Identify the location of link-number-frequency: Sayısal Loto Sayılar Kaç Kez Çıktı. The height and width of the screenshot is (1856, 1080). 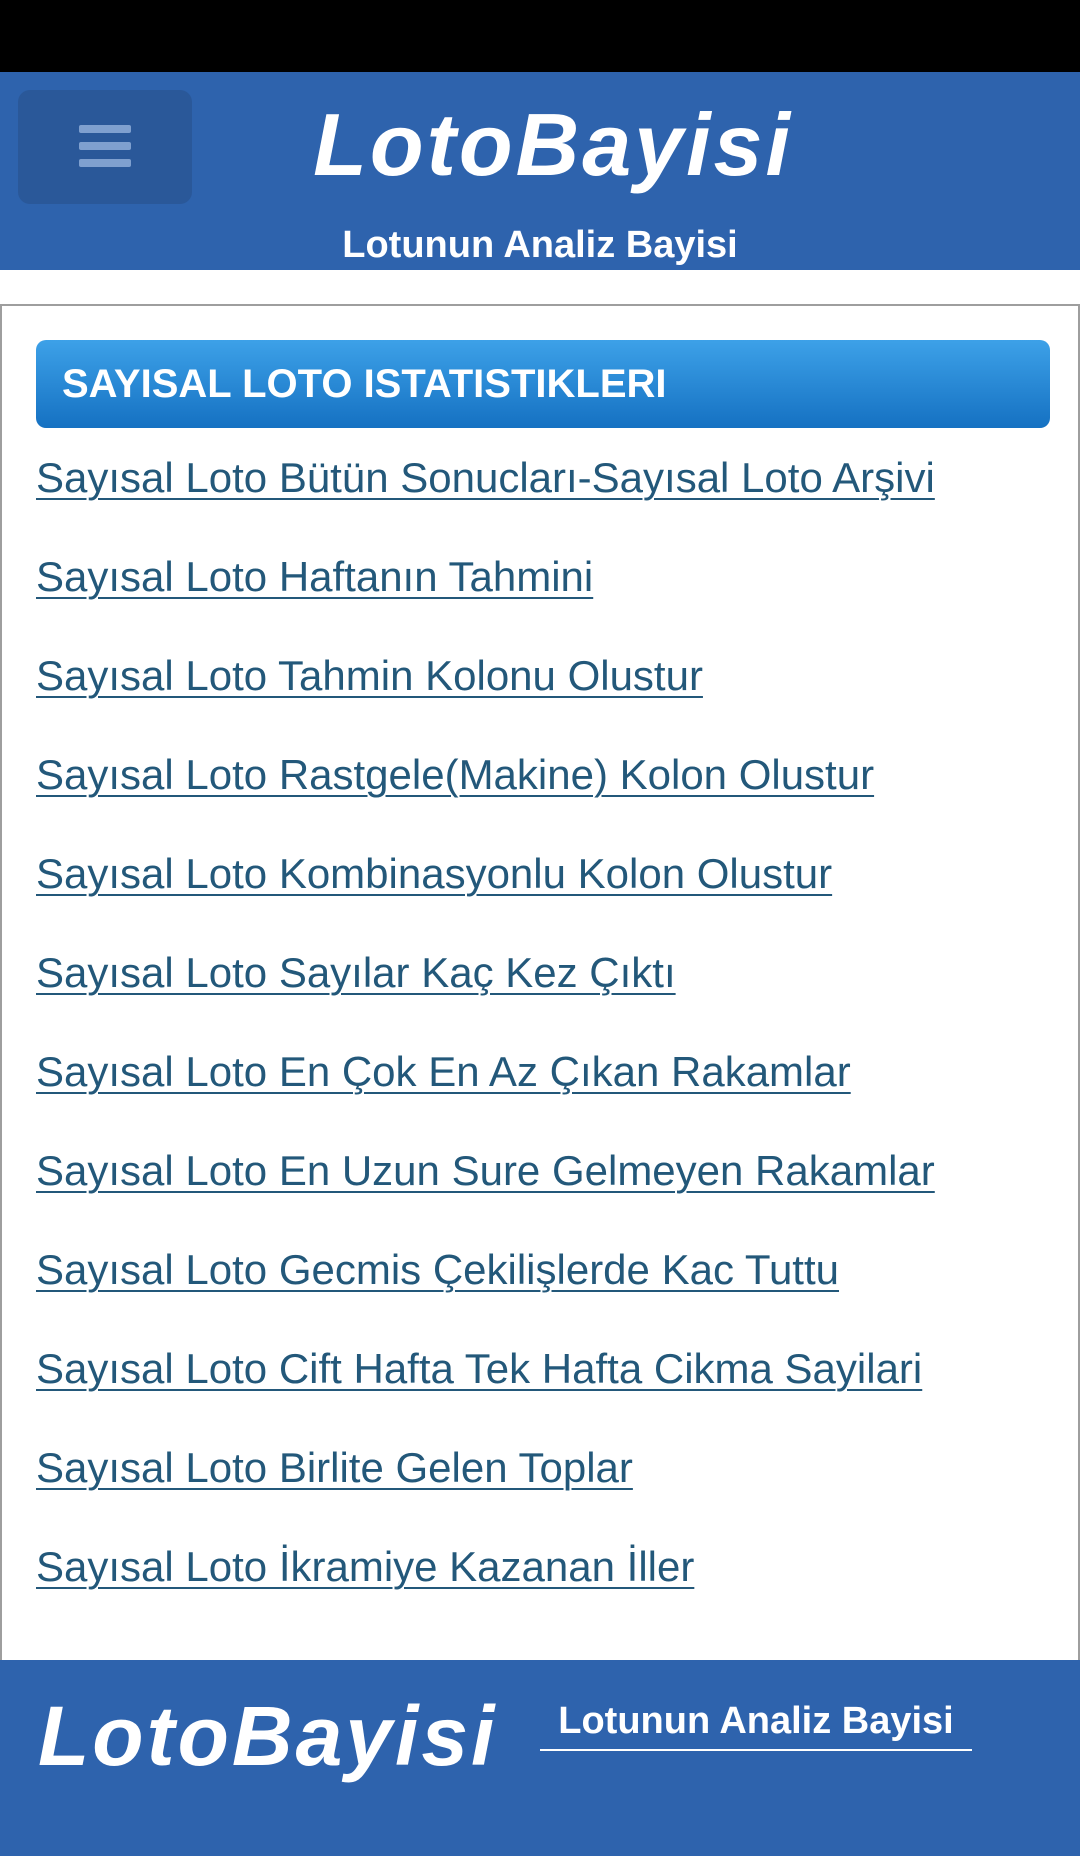
(546, 972).